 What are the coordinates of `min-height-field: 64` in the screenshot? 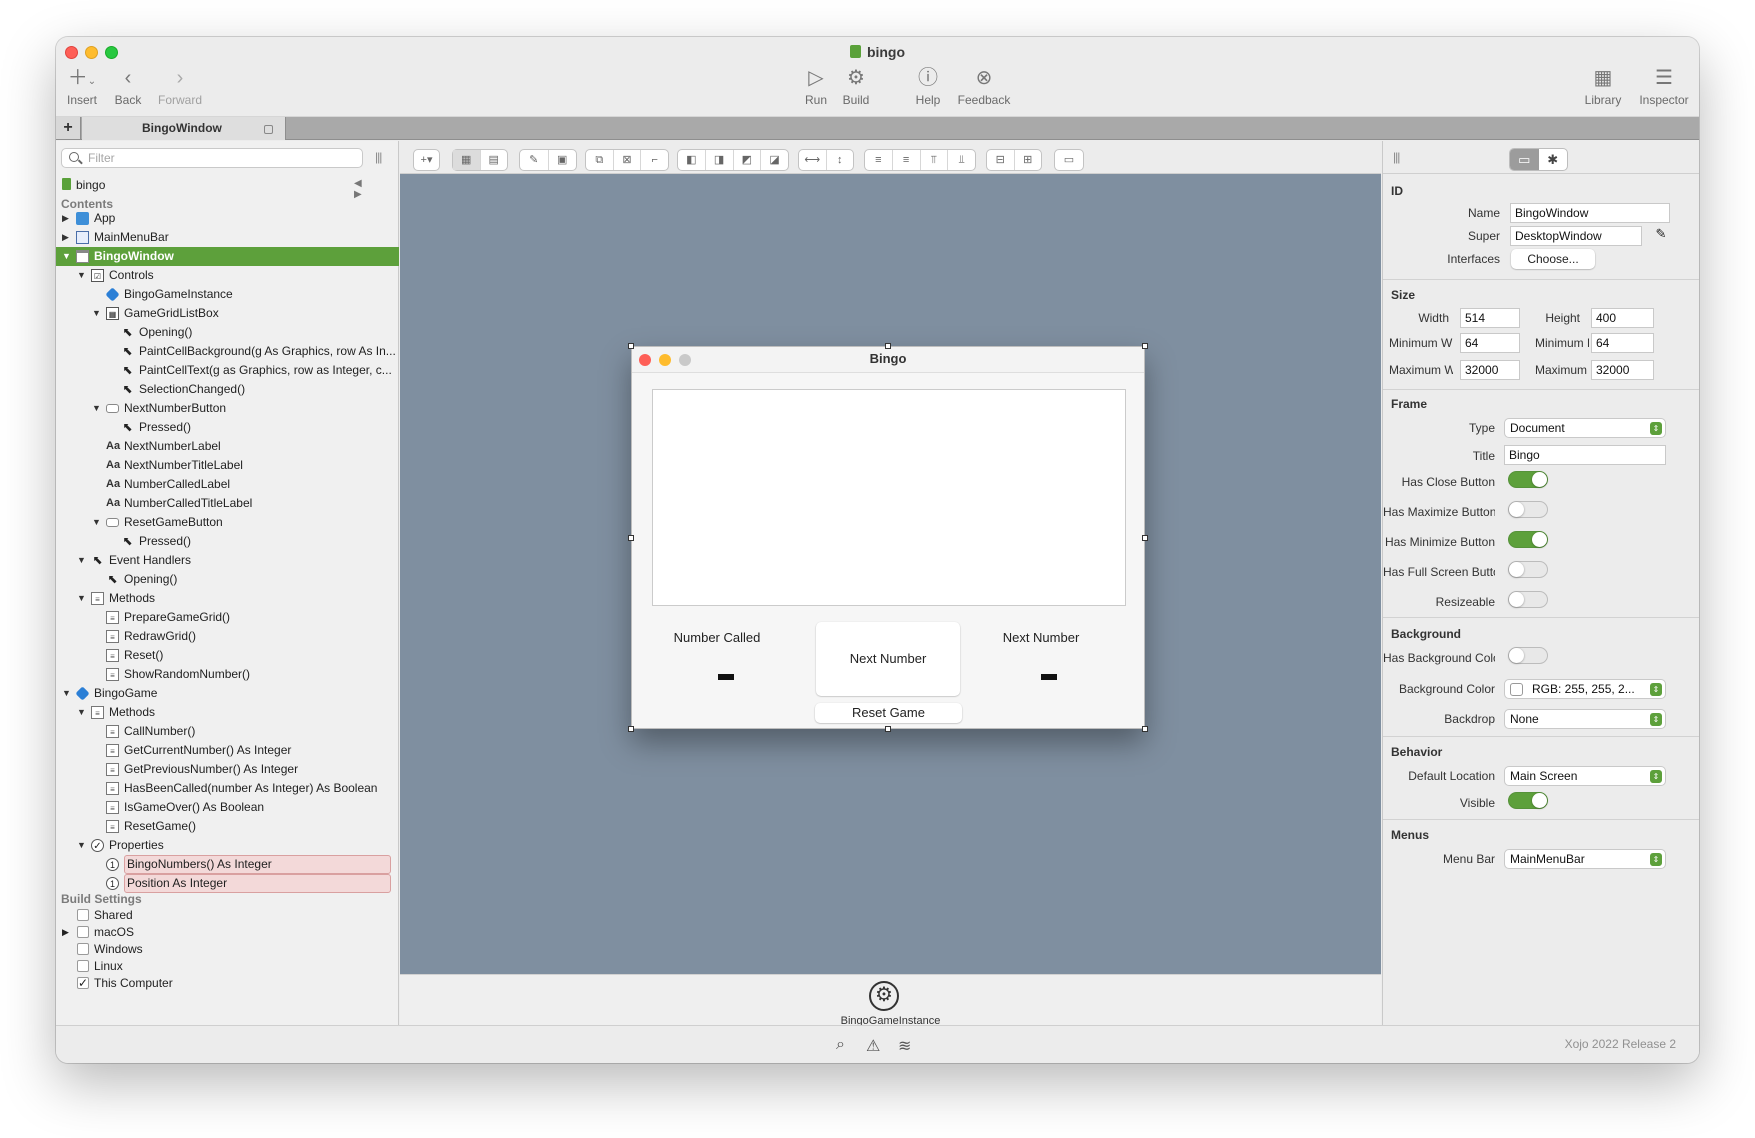 It's located at (1622, 343).